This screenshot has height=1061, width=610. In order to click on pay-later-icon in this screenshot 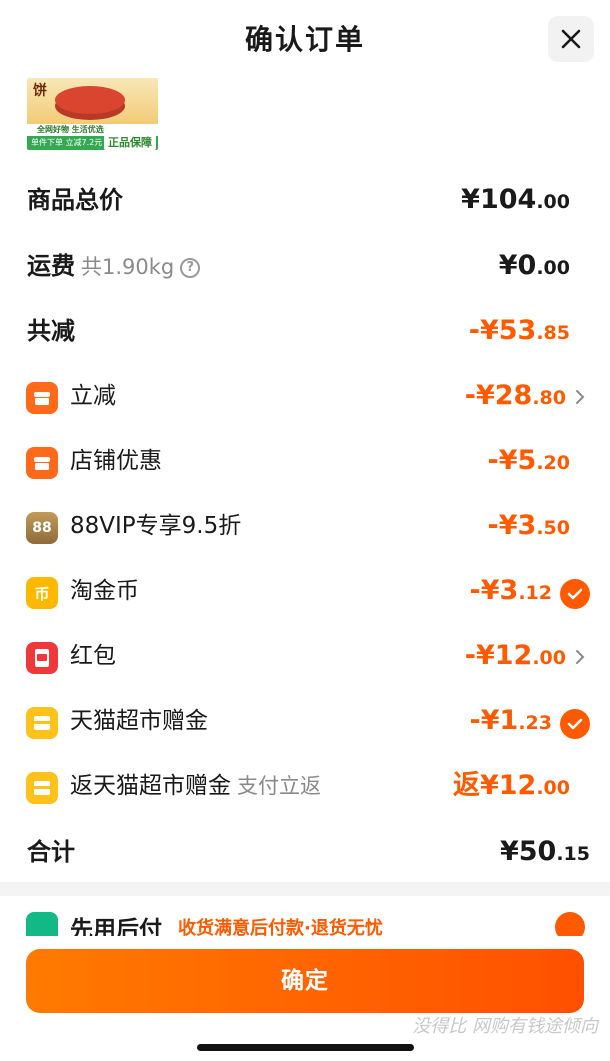, I will do `click(42, 924)`.